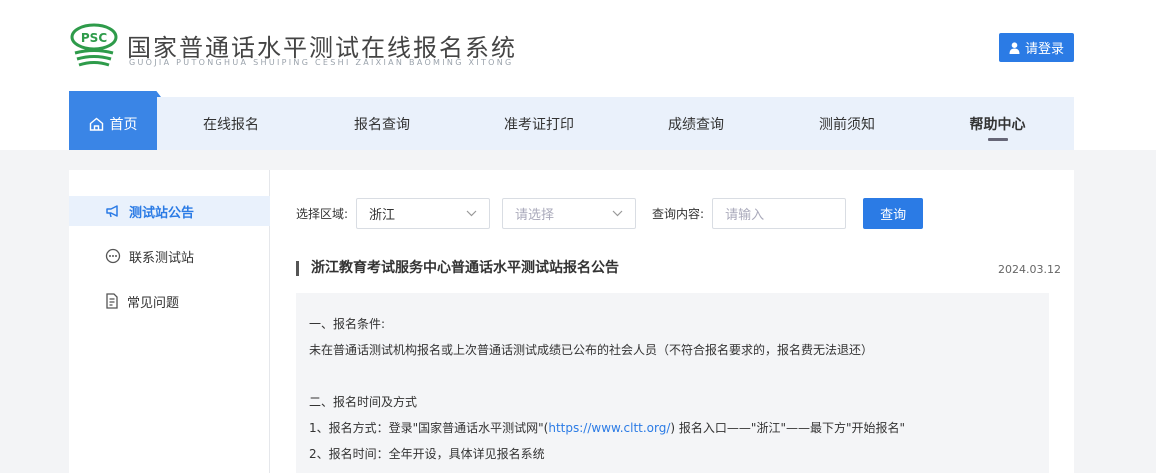 This screenshot has height=473, width=1156. Describe the element at coordinates (569, 213) in the screenshot. I see `city-select: 请选择` at that location.